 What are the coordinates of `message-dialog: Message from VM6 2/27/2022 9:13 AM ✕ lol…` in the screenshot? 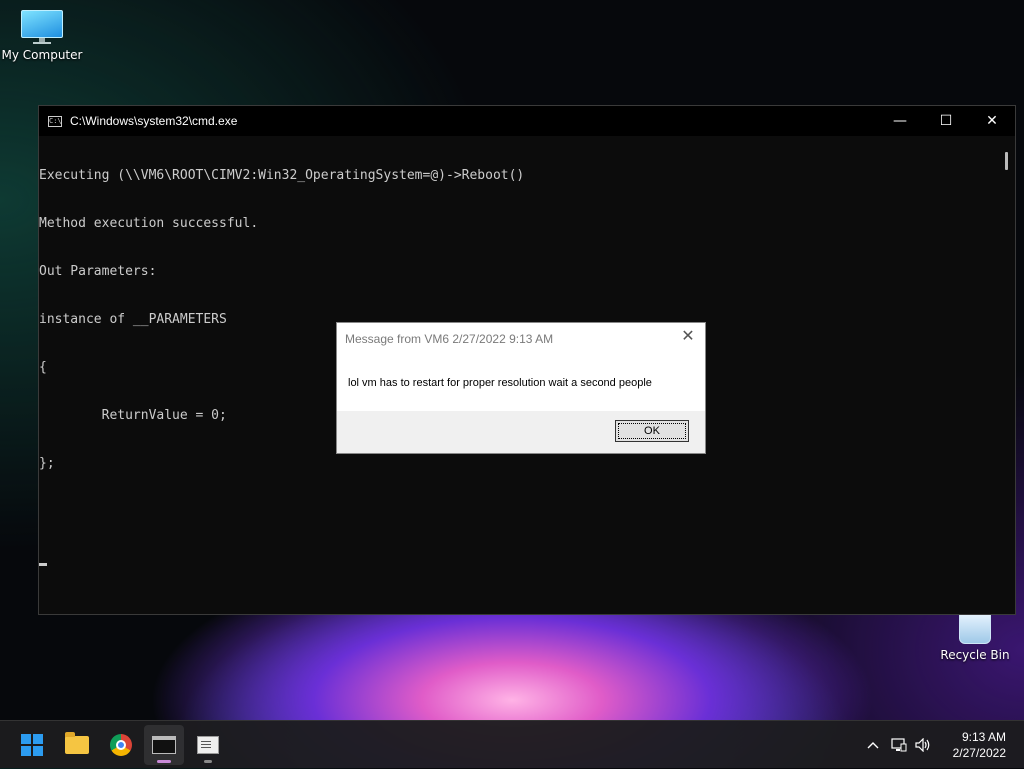 It's located at (521, 388).